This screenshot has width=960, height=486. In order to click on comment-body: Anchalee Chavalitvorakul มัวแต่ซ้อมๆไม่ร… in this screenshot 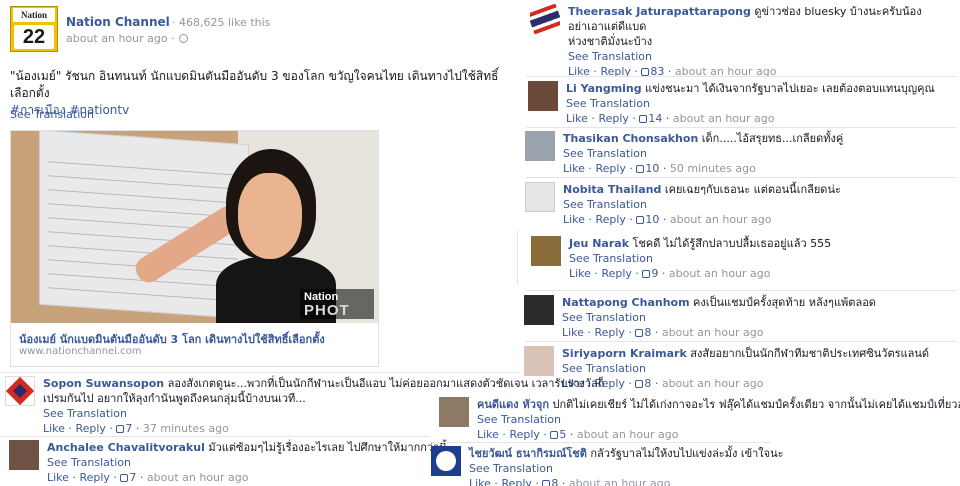, I will do `click(247, 462)`.